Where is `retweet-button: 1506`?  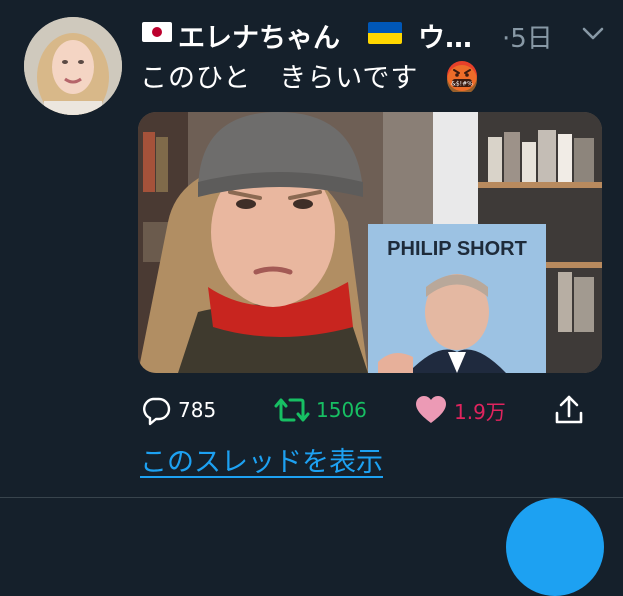
retweet-button: 1506 is located at coordinates (320, 410).